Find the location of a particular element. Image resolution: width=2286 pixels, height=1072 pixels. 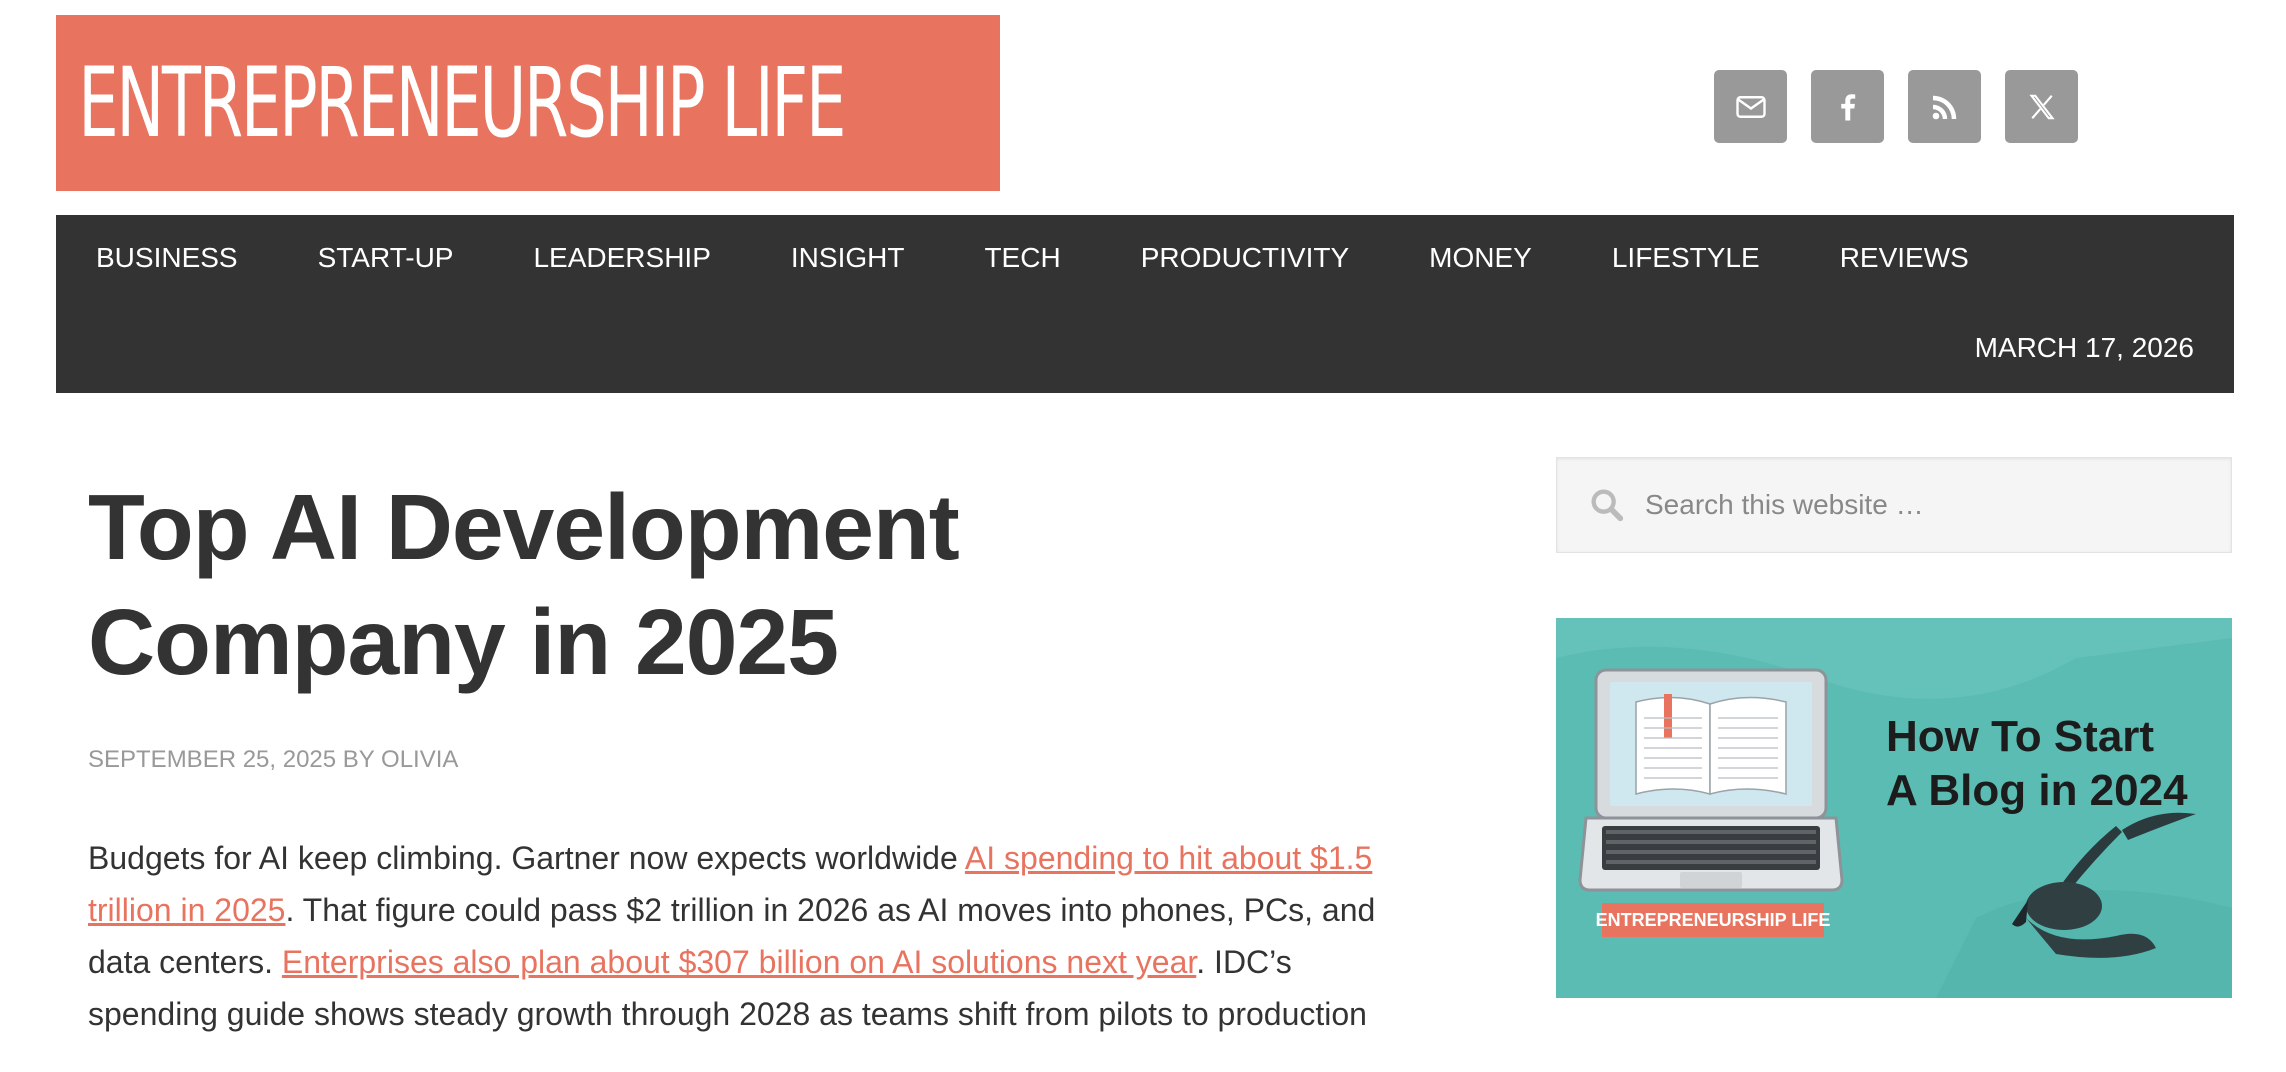

site-logo-text: ENTREPRENEURSHIP LIFE is located at coordinates (462, 103).